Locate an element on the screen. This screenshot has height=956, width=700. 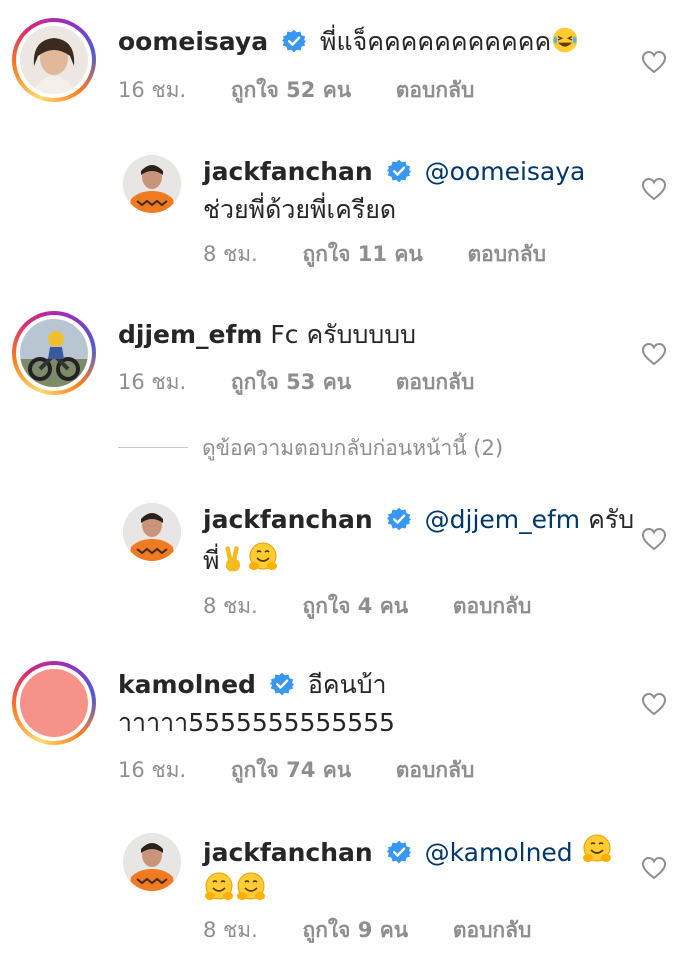
comment-meta: 16 ชม. ถูกใจ 74 คน ตอบกลับ is located at coordinates (315, 770).